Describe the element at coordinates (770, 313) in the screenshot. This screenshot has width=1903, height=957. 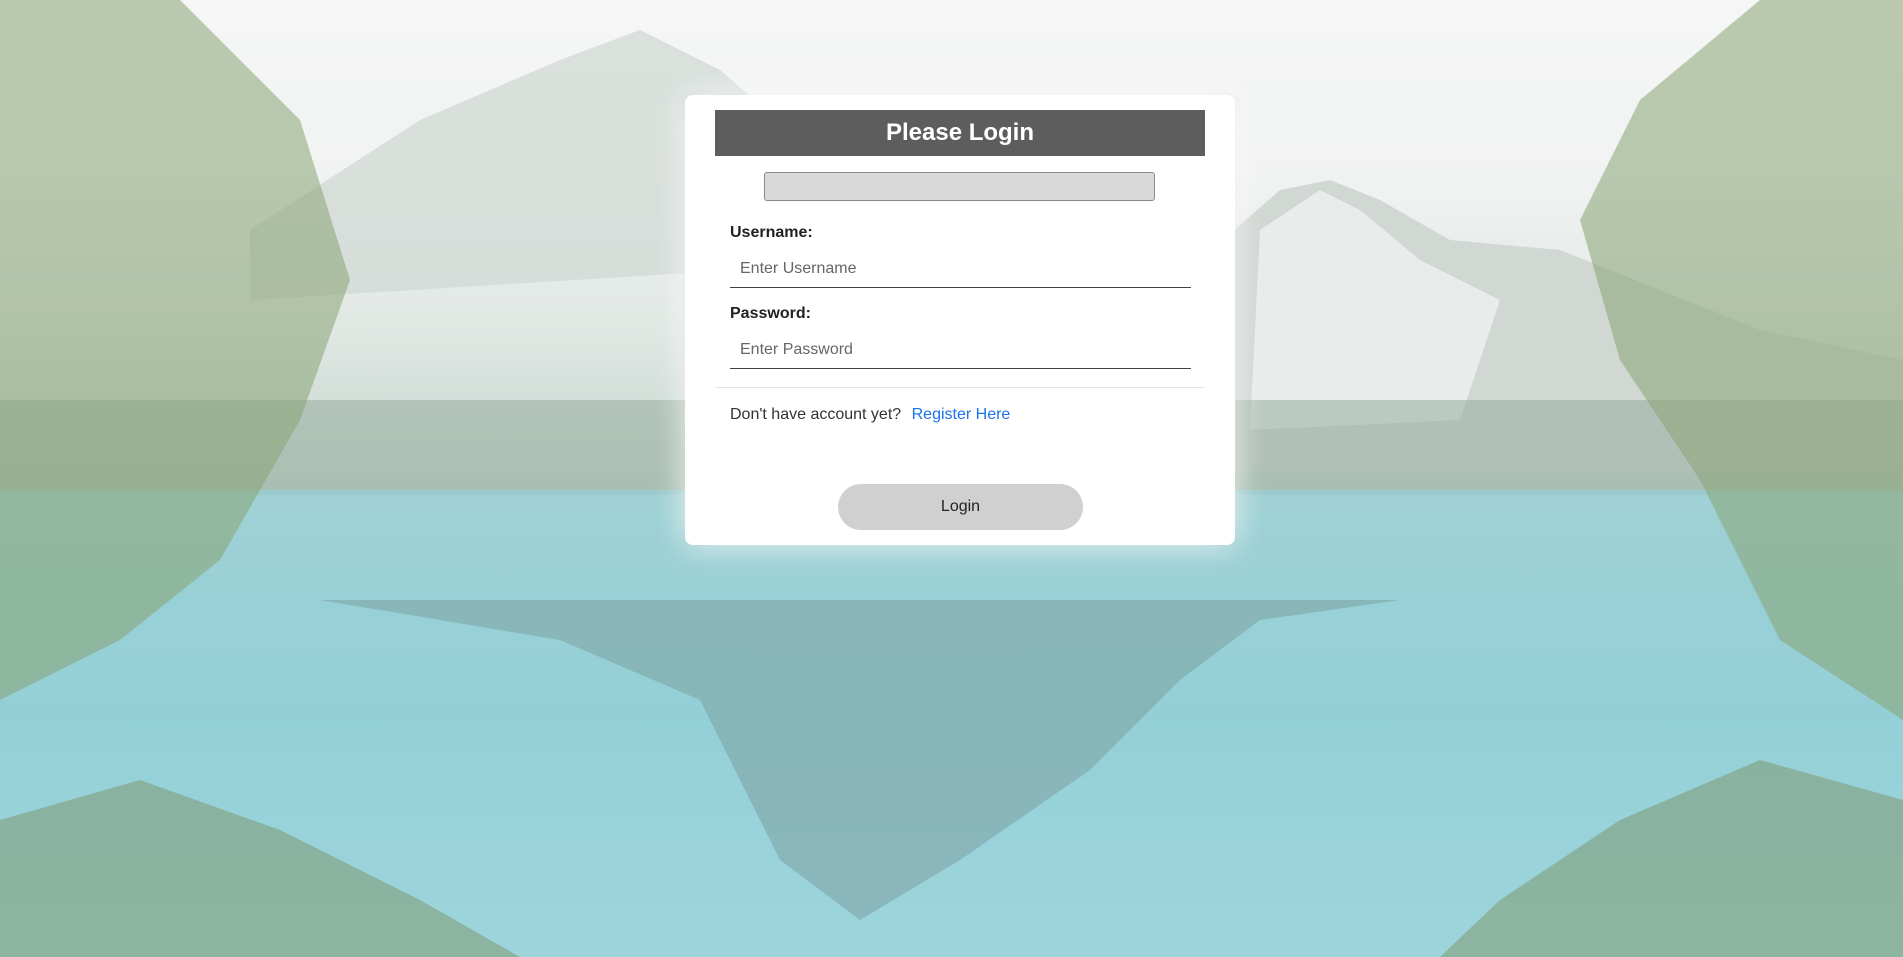
I see `password-label: Password:` at that location.